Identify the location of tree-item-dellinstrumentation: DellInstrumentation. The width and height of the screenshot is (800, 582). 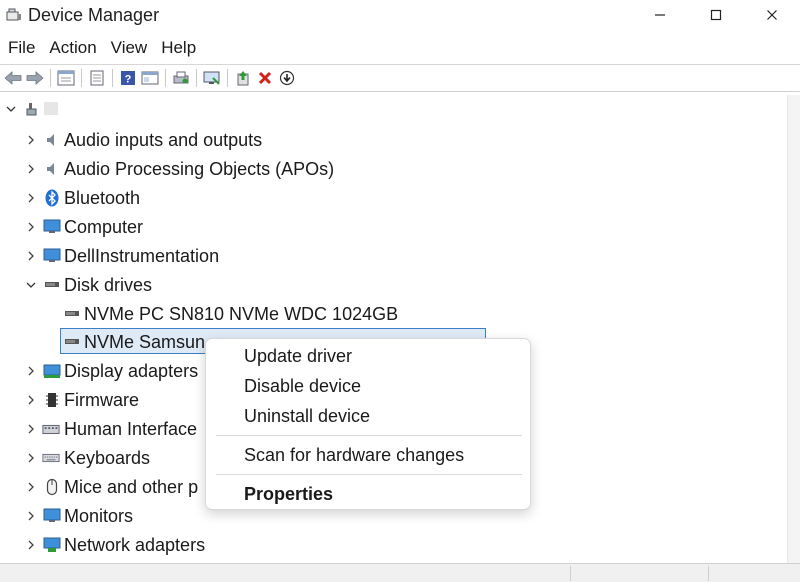
(393, 256).